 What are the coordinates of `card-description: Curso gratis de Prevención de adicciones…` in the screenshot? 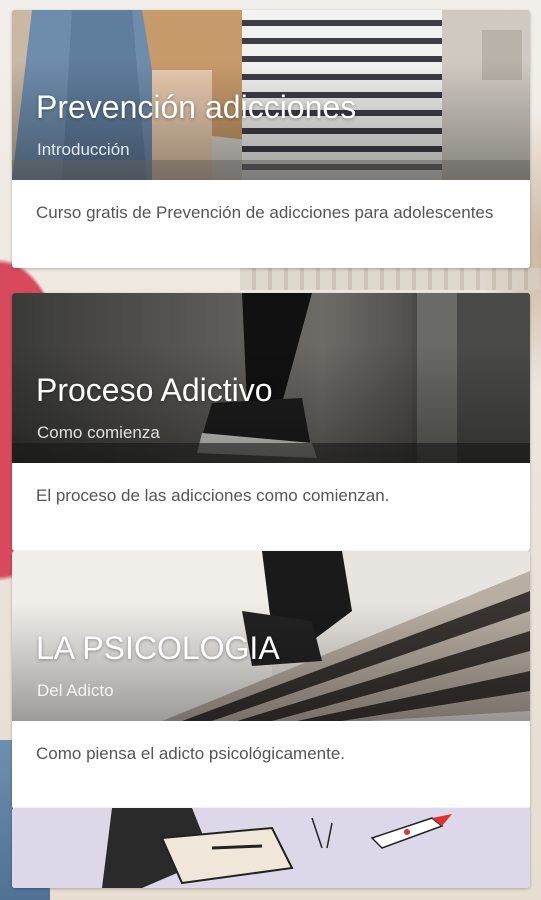 It's located at (265, 212).